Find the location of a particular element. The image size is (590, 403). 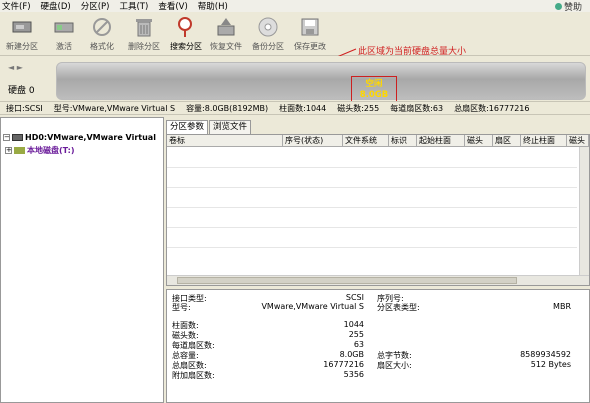

detail-interface-type-value: SCSI is located at coordinates (354, 297).